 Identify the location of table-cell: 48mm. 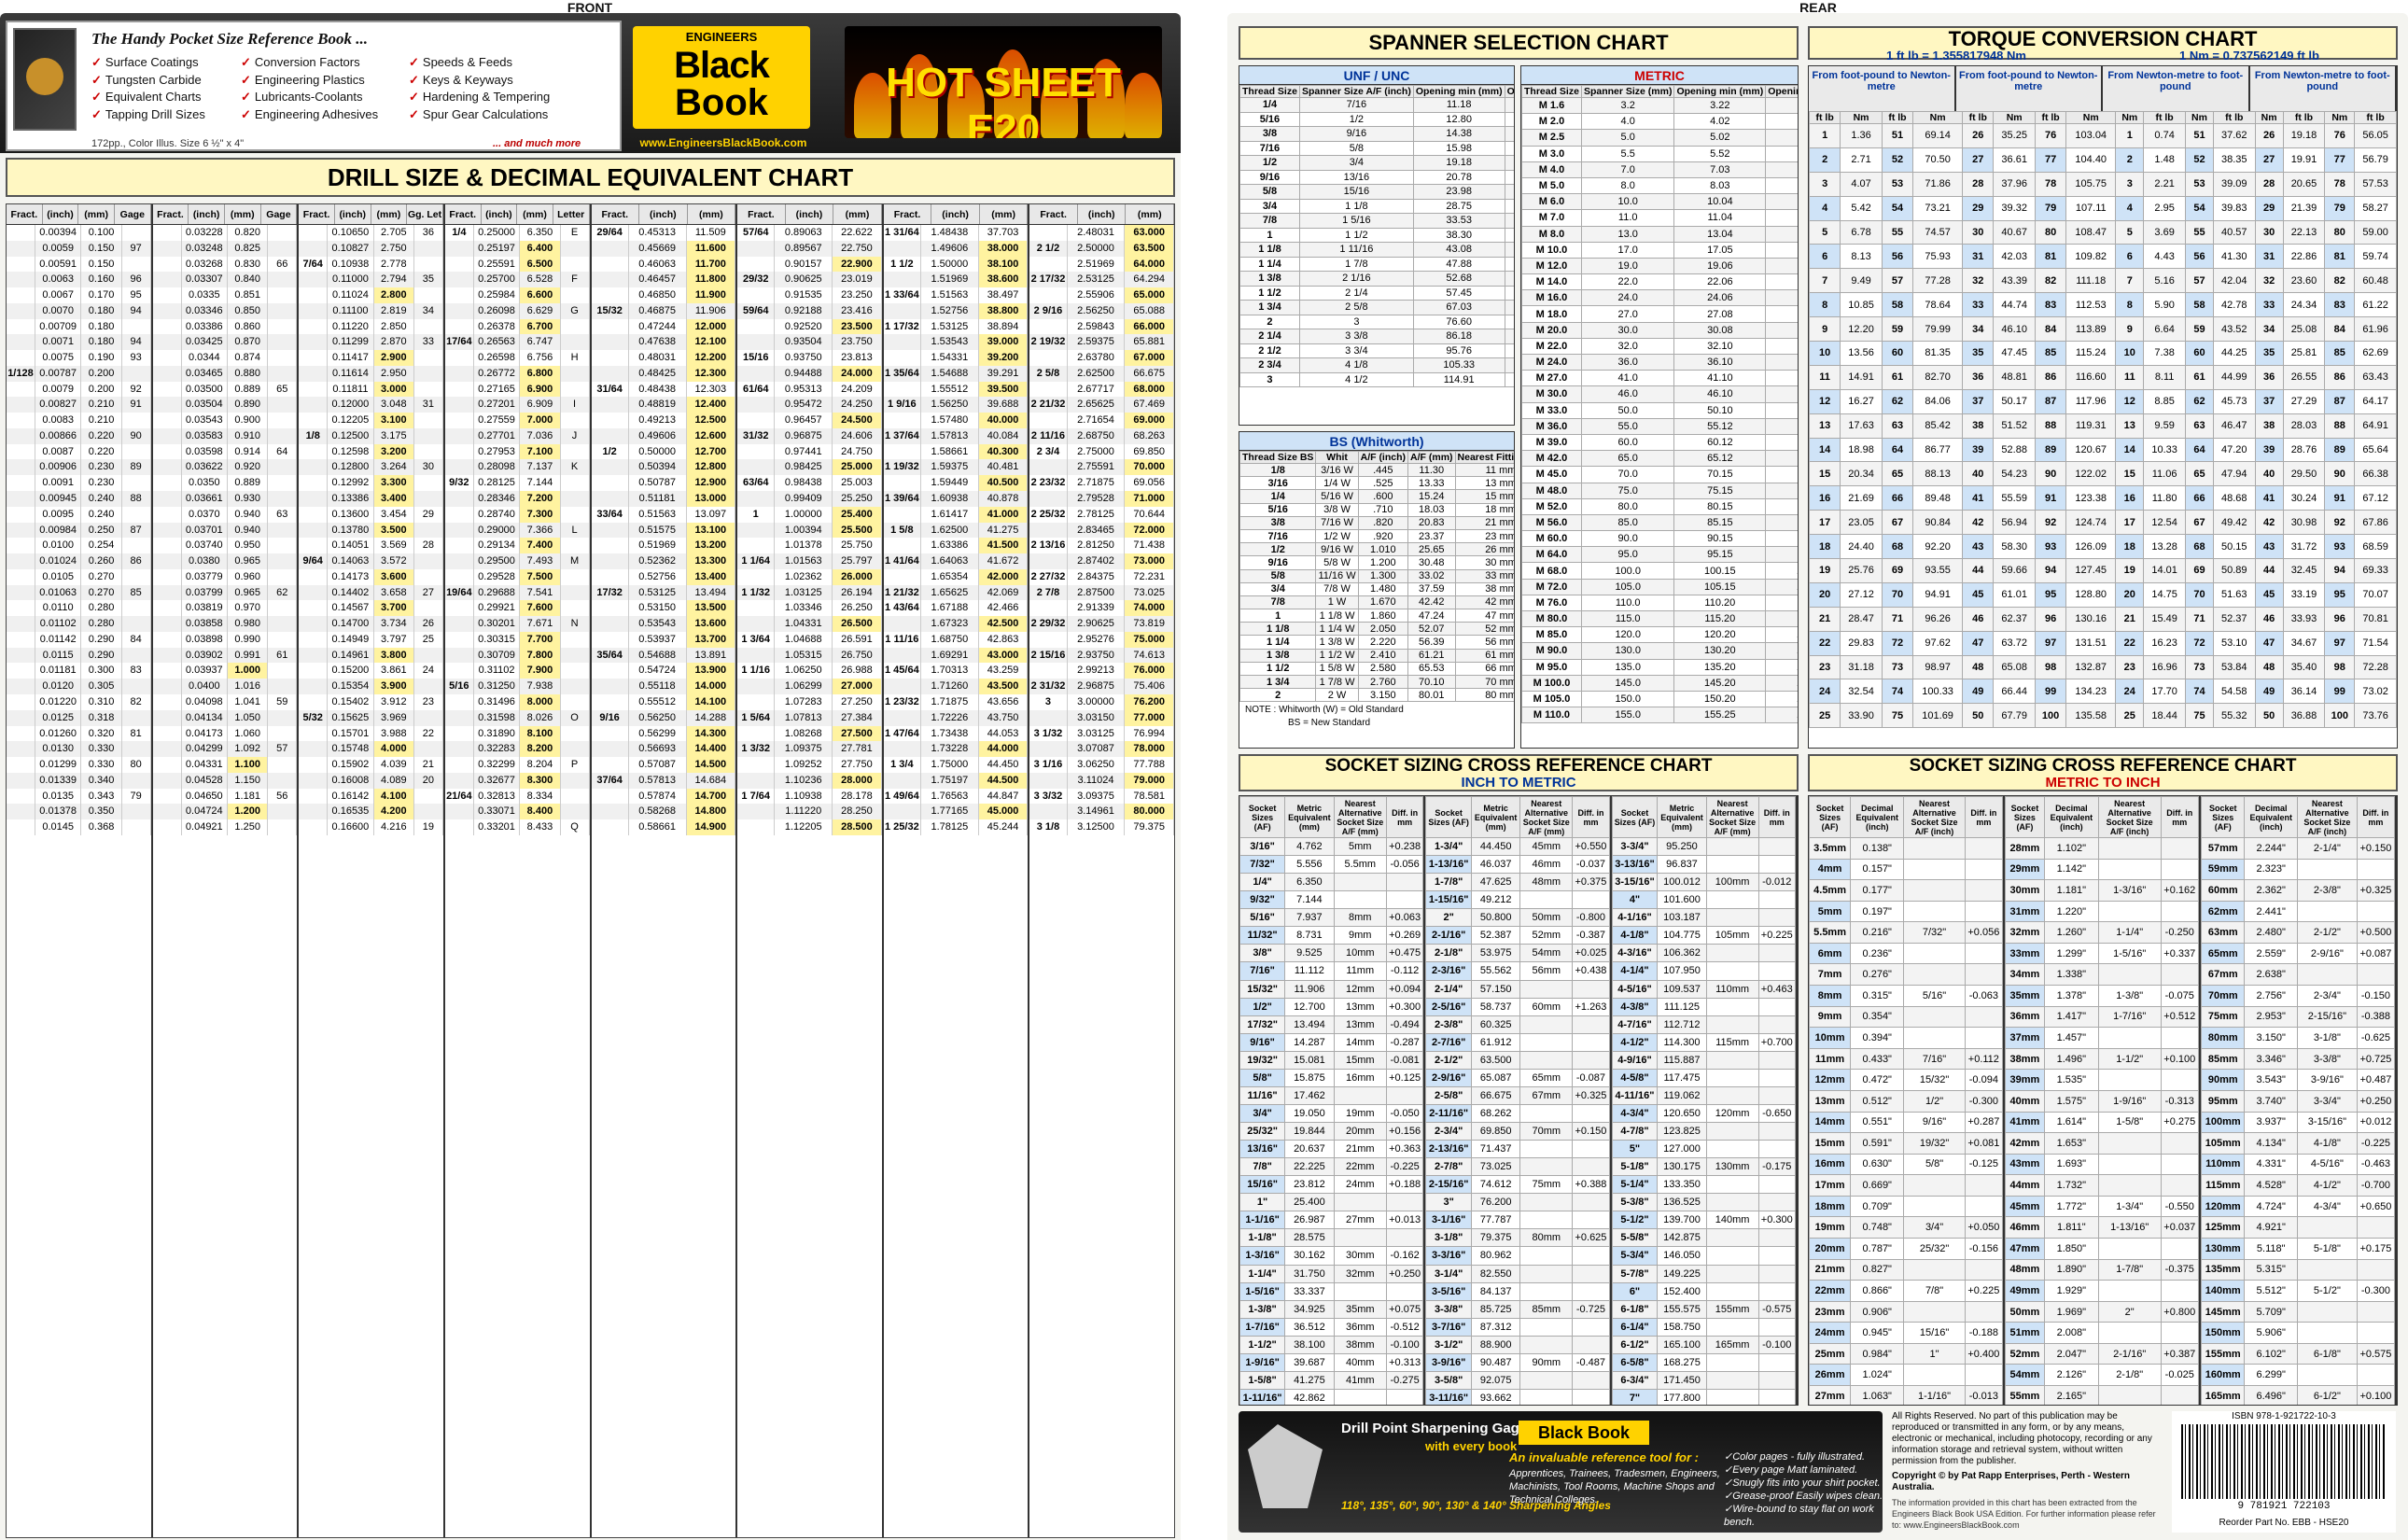
(2025, 1269).